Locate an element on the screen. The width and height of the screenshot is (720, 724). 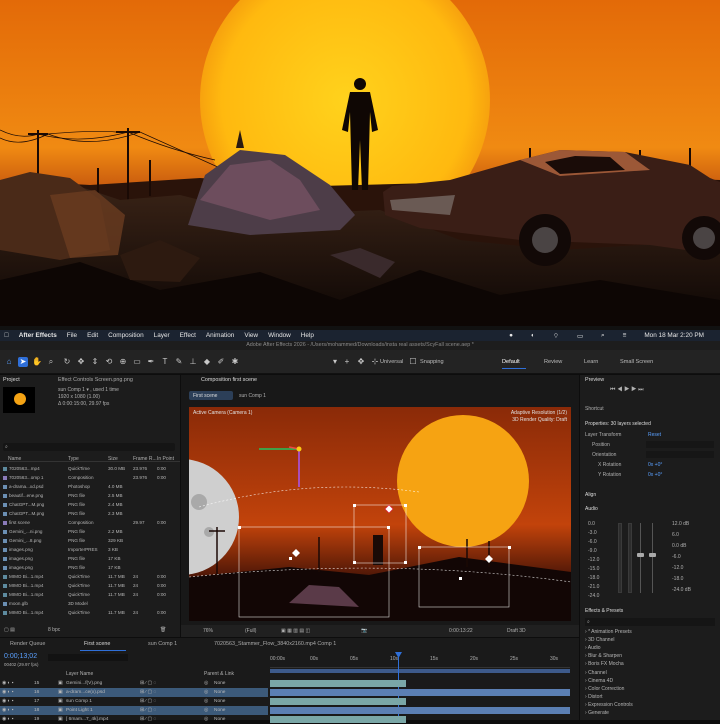
timeline-layer-row: ◉ ◐ ▪ 15 ▣ Gemini...f(V).png ⊞ ⁄ ▢ ◌ ◎ None is located at coordinates (134, 683).